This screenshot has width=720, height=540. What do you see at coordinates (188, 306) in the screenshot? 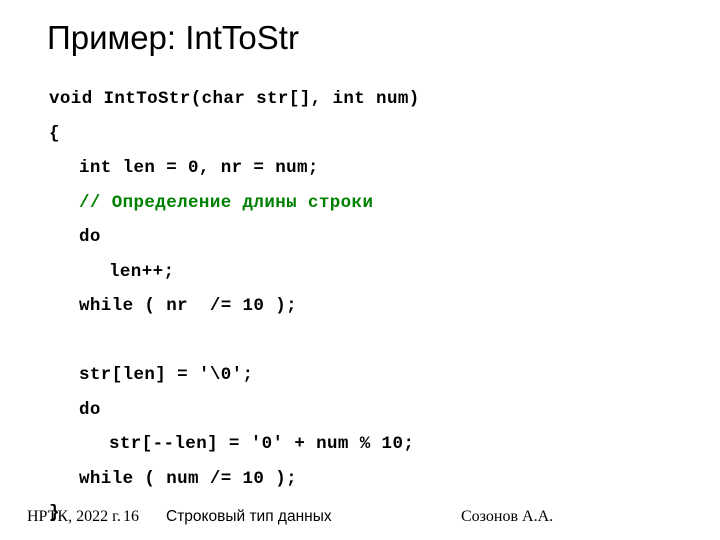
I see `code-line: while ( nr /= 10 );` at bounding box center [188, 306].